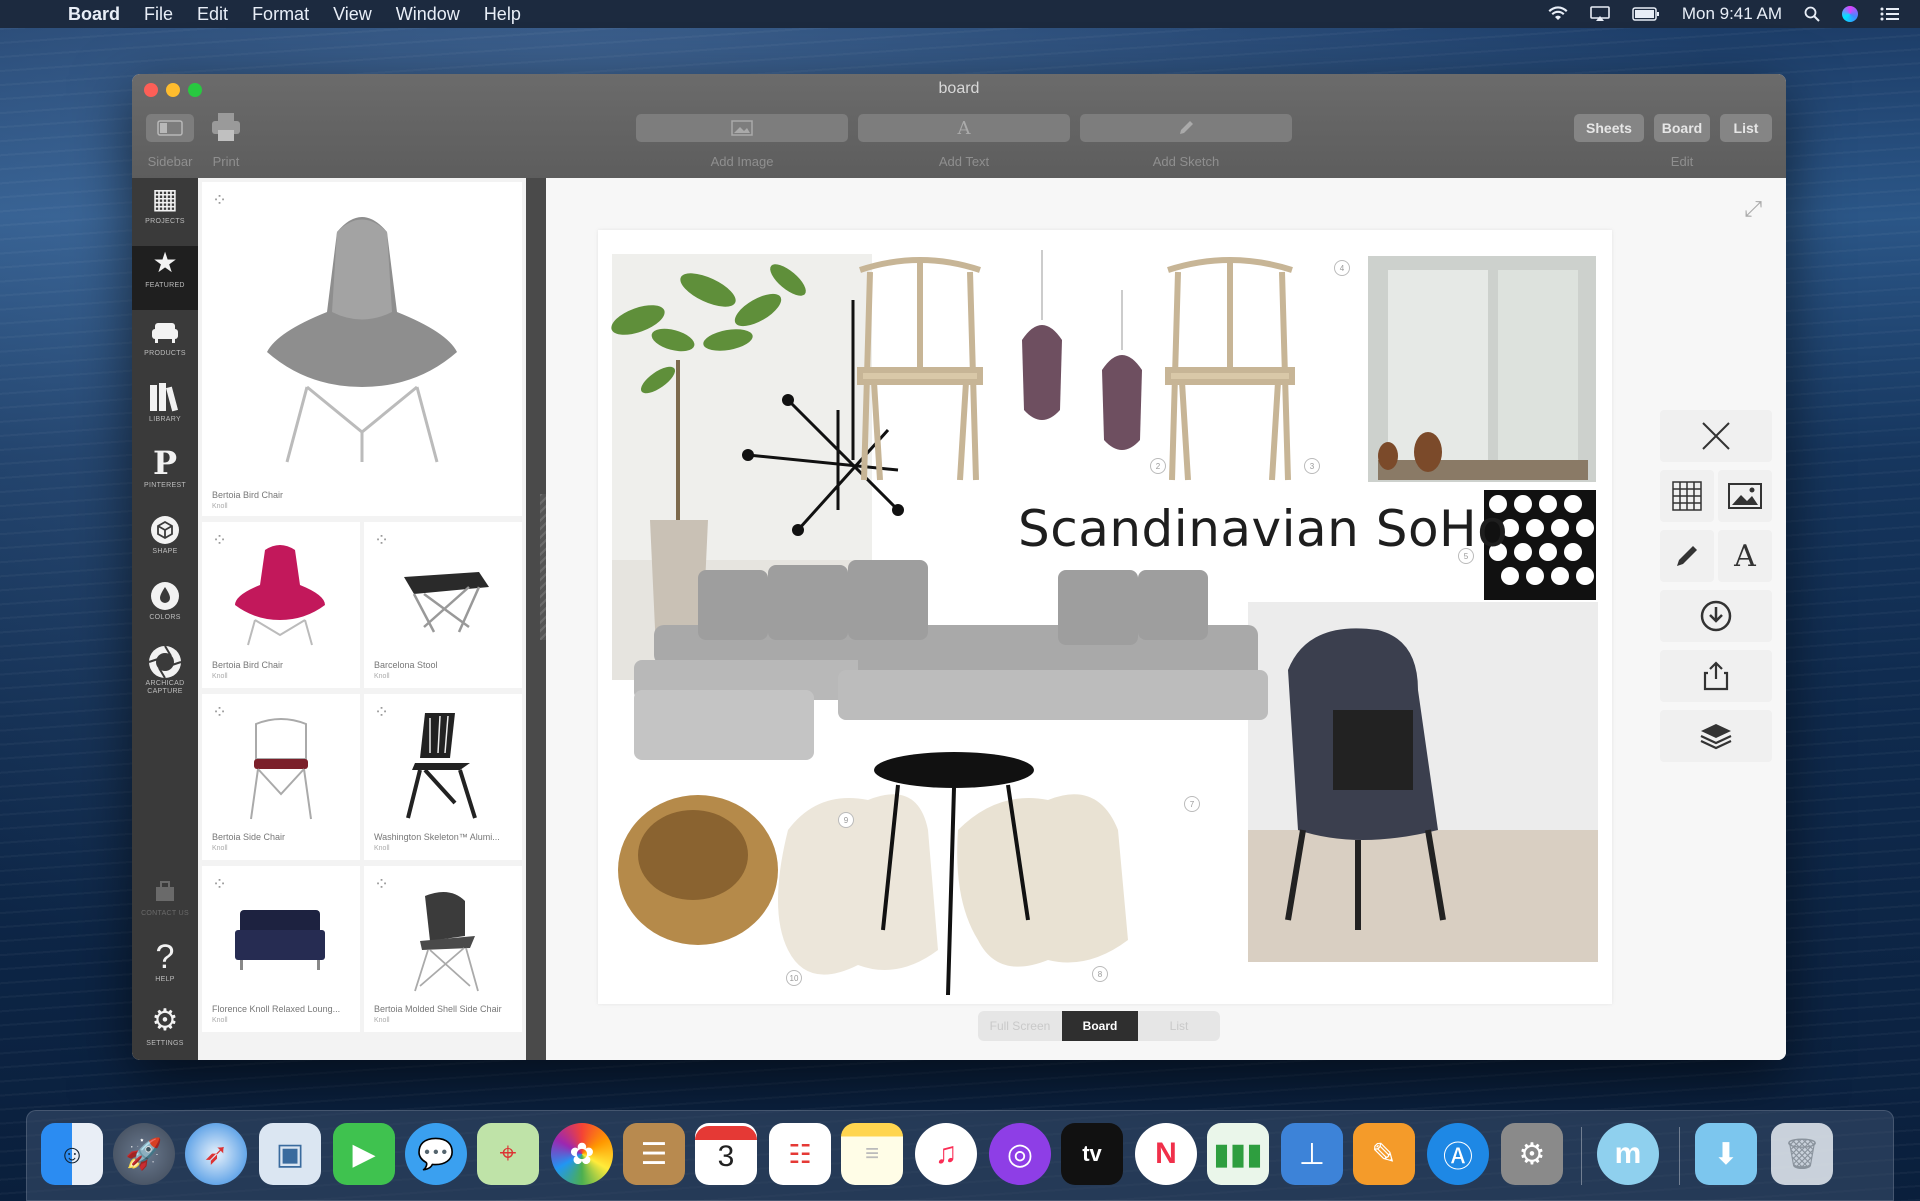 The image size is (1920, 1201). Describe the element at coordinates (1558, 14) in the screenshot. I see `wifi-icon` at that location.